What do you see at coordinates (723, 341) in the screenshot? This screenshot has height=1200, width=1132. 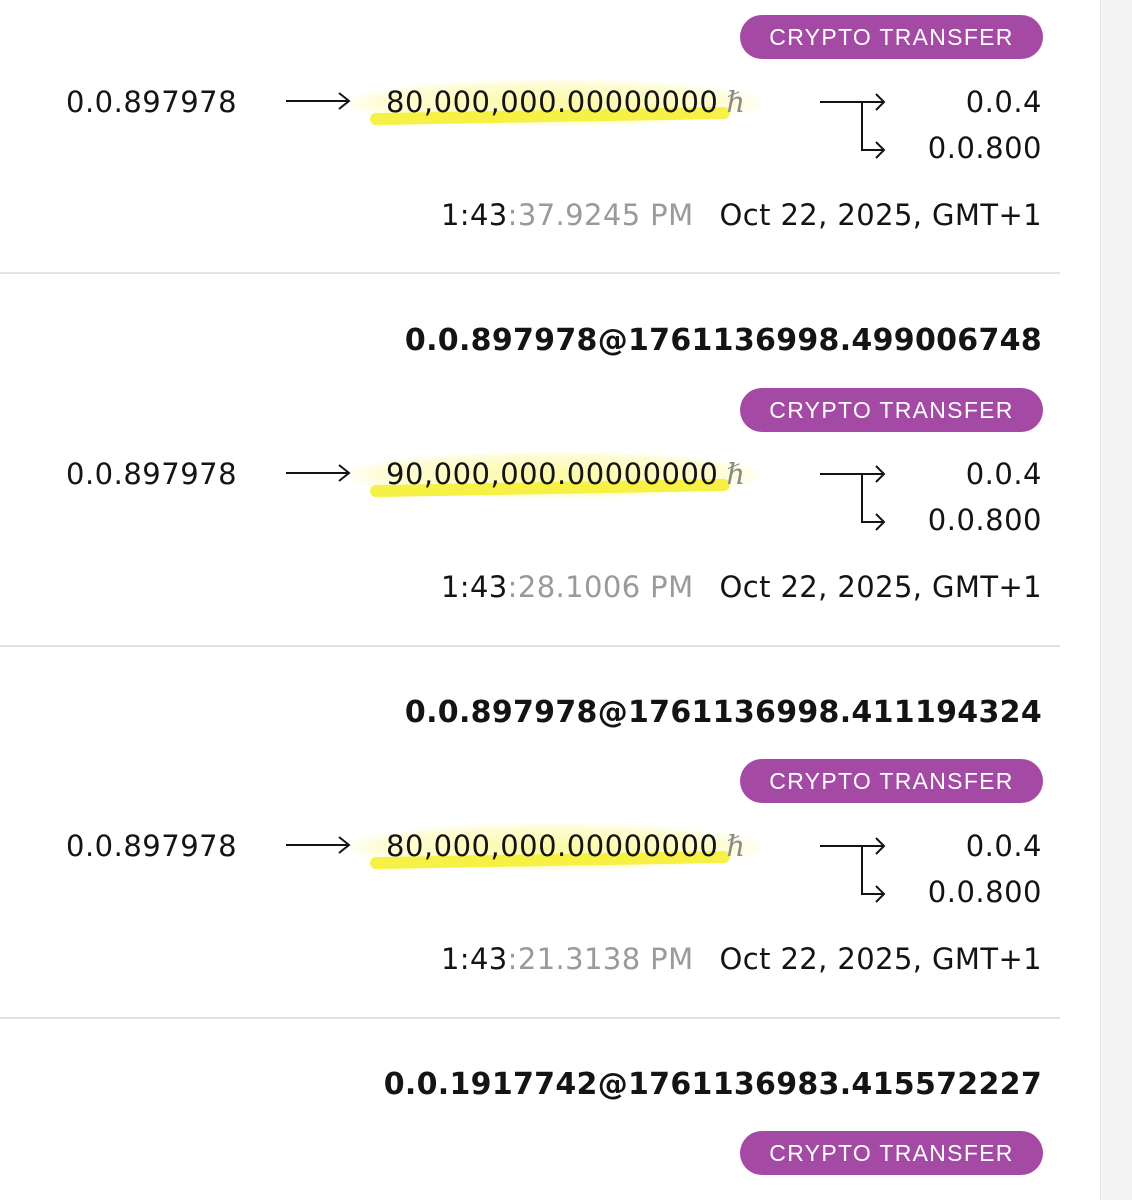 I see `transaction-id-link: 0.0.897978@1761136998.499006748` at bounding box center [723, 341].